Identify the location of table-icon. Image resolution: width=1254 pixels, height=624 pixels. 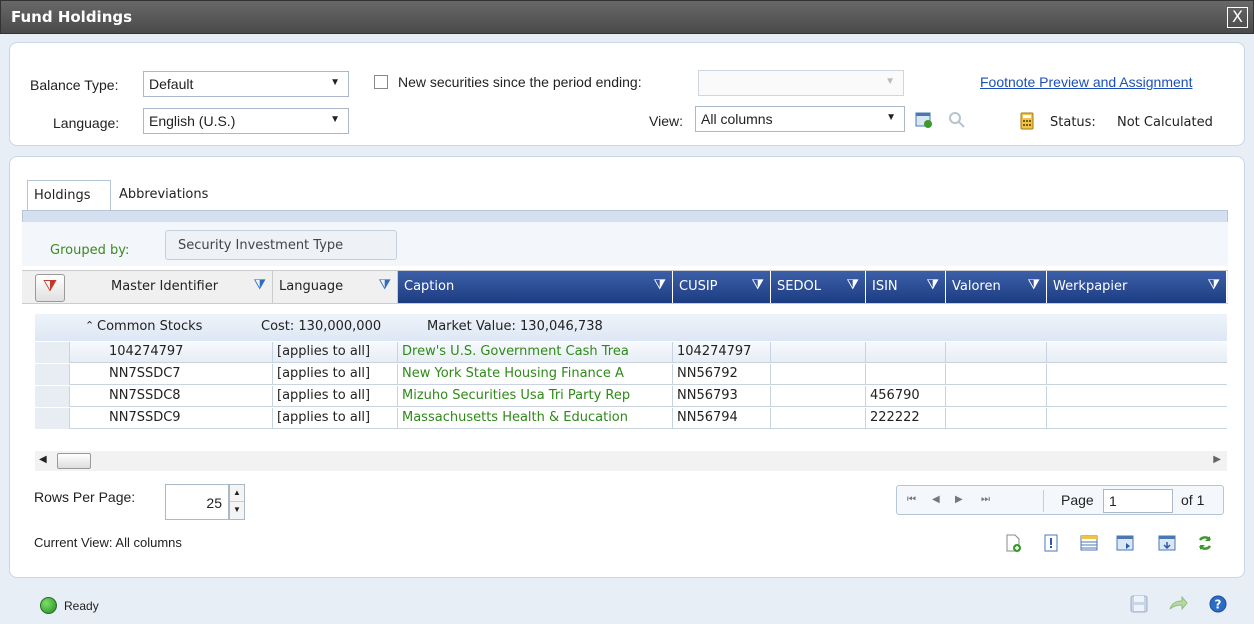
(1089, 543).